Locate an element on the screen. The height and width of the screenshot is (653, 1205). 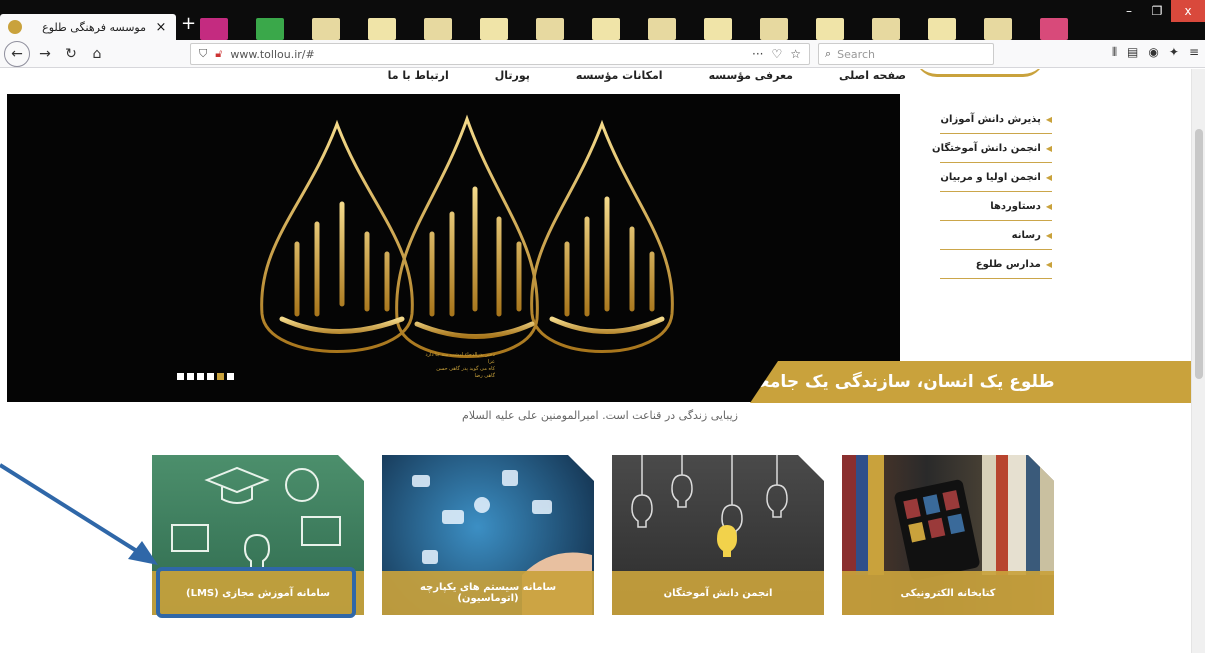
library-icon: ⫴ is located at coordinates (1114, 52).